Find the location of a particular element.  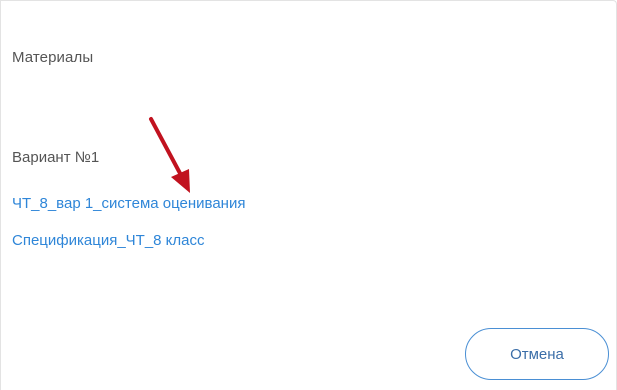

materials-heading: Материалы is located at coordinates (53, 57).